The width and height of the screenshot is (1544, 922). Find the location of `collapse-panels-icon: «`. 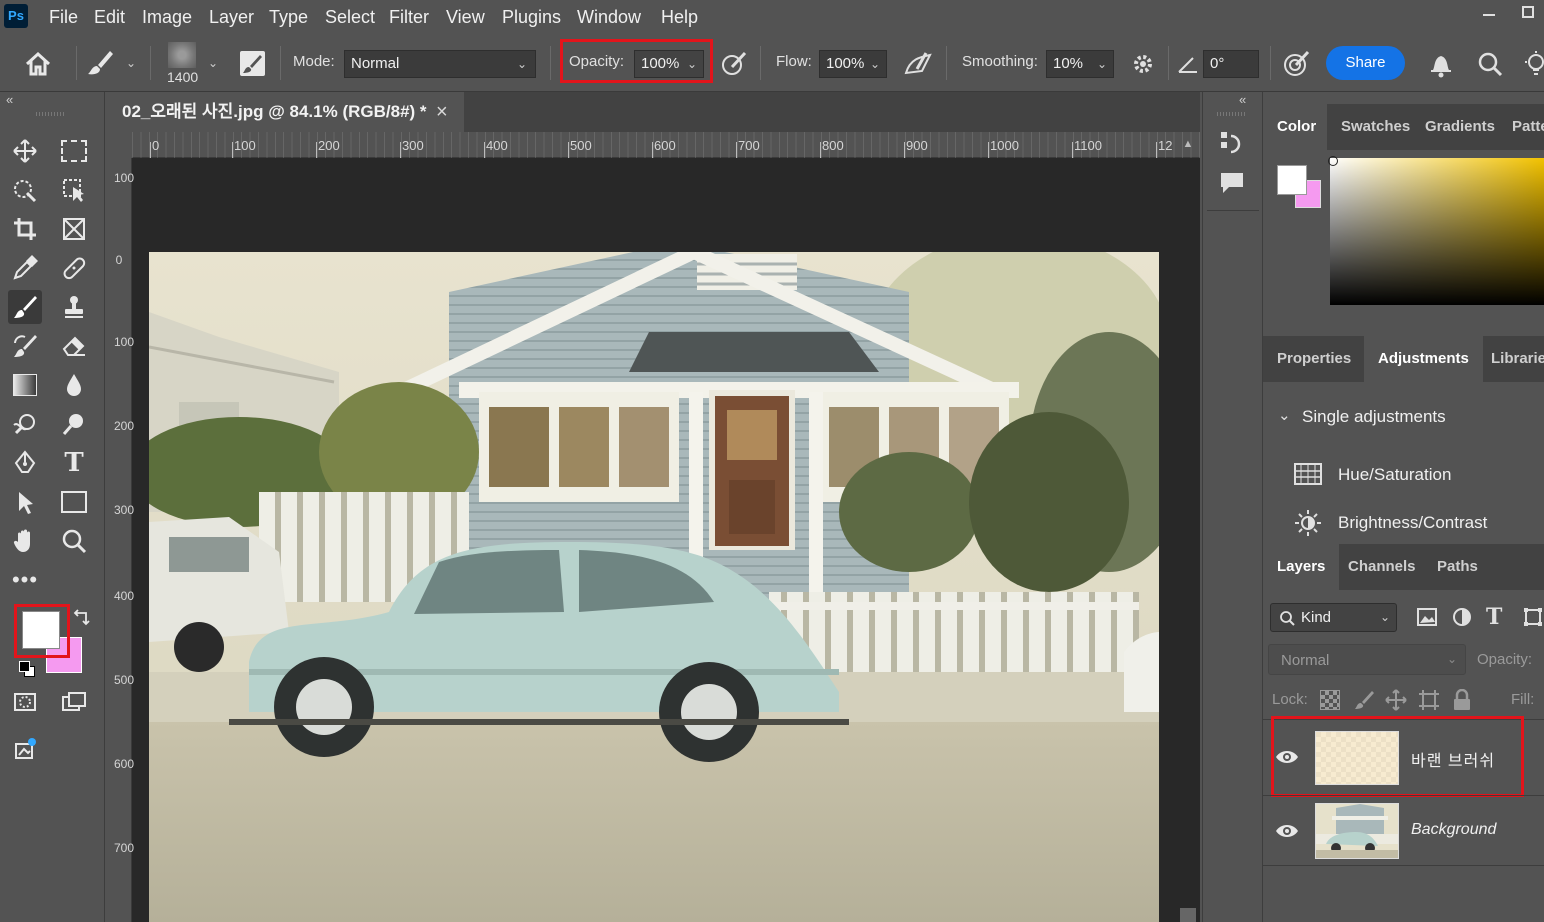

collapse-panels-icon: « is located at coordinates (1242, 99).